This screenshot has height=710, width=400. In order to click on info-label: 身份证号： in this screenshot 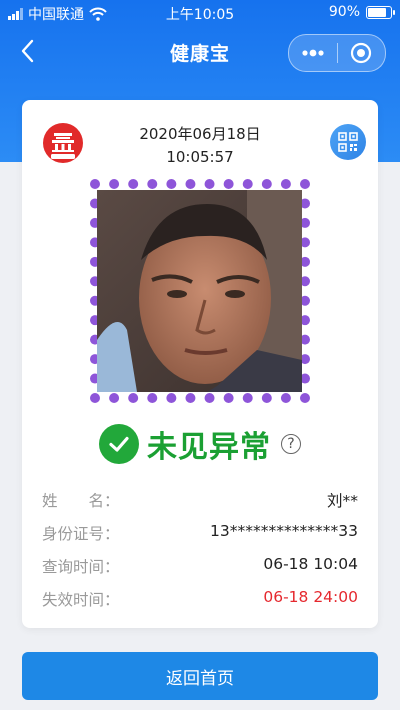, I will do `click(81, 534)`.